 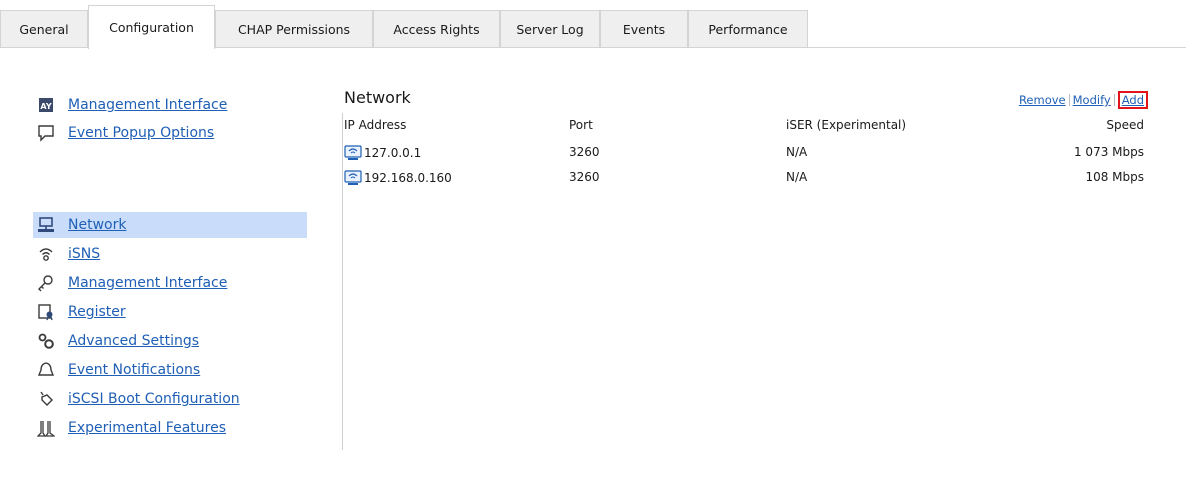 What do you see at coordinates (154, 399) in the screenshot?
I see `sidebar-item-label: iSCSI Boot Configuration` at bounding box center [154, 399].